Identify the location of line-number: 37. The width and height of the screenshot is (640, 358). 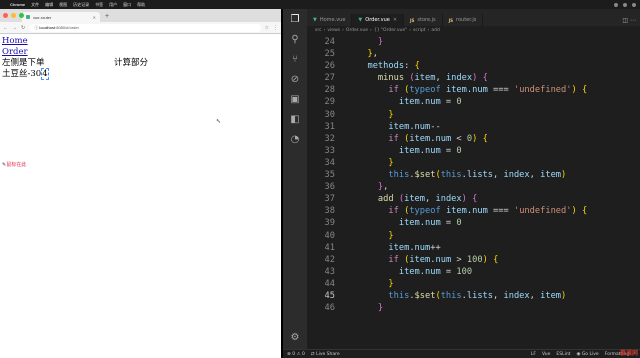
(329, 199).